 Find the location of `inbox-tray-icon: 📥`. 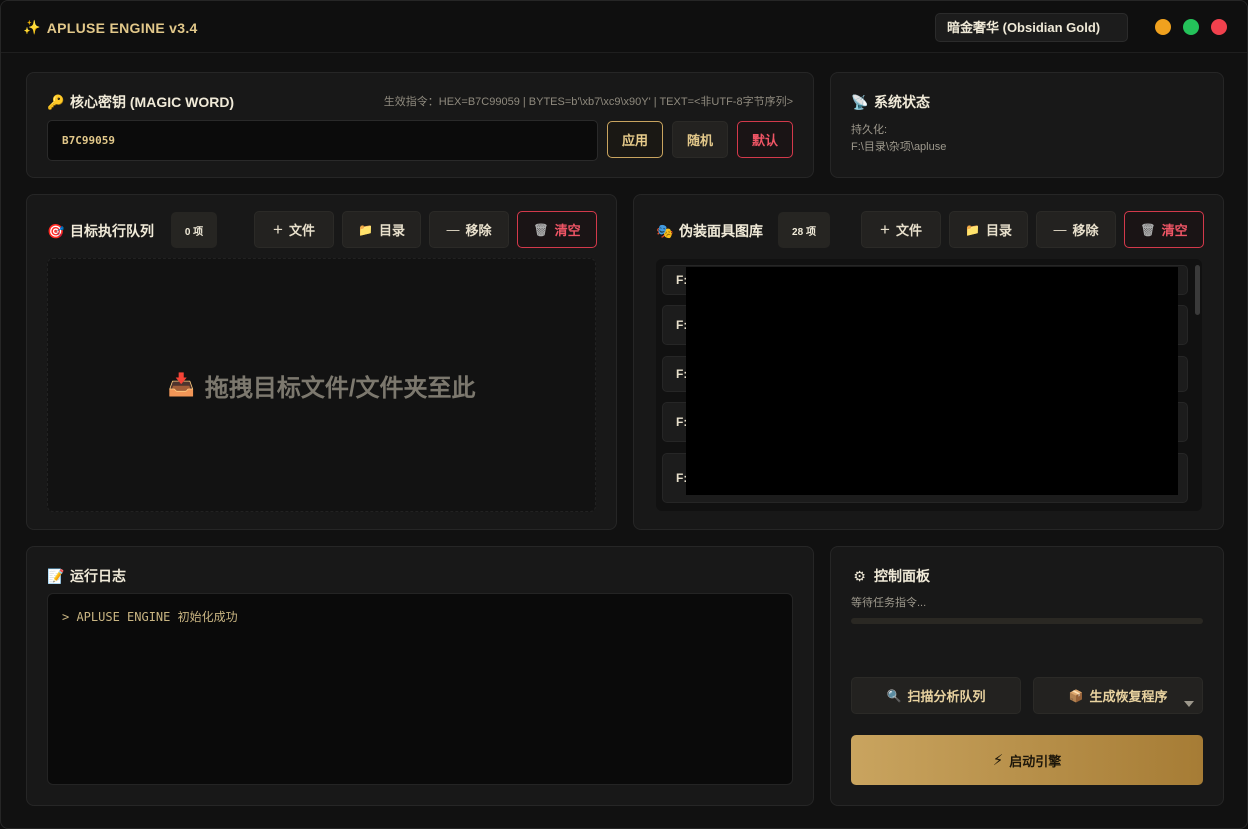

inbox-tray-icon: 📥 is located at coordinates (181, 384).